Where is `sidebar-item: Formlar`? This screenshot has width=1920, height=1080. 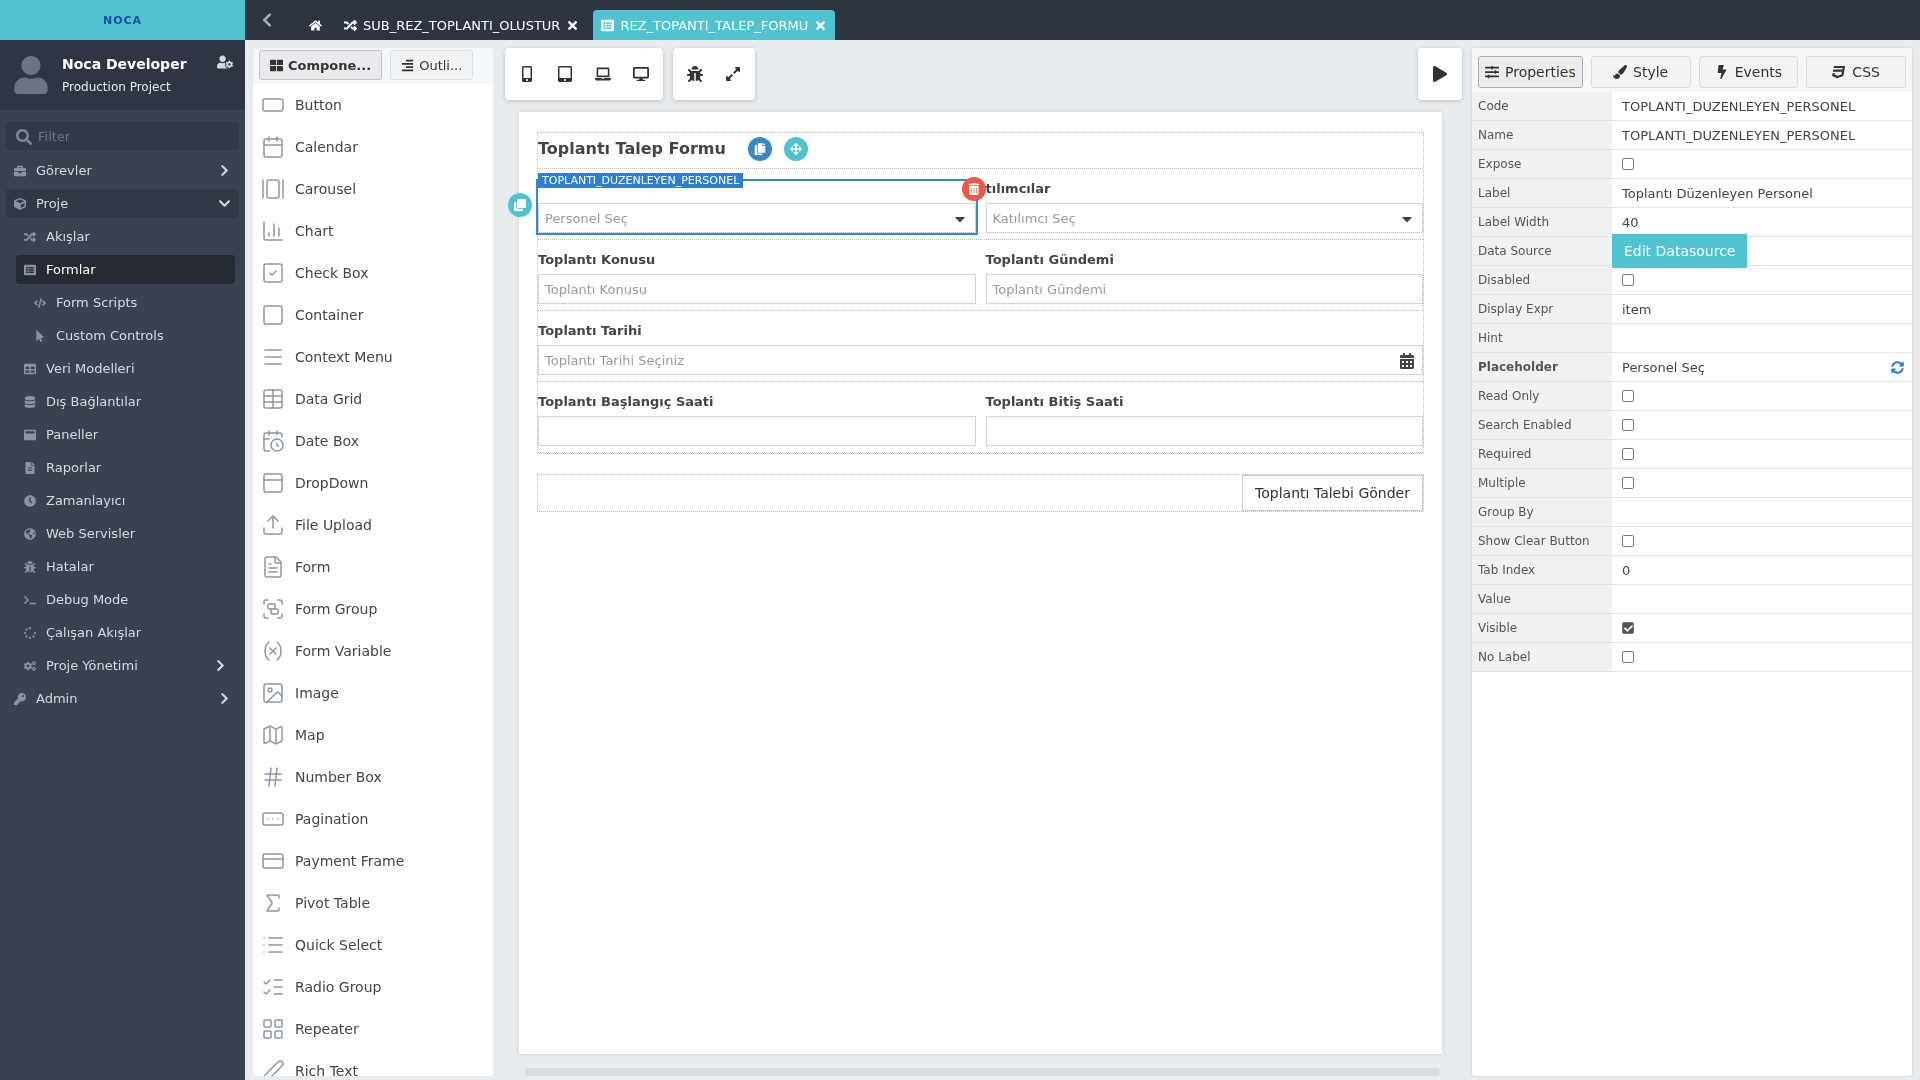
sidebar-item: Formlar is located at coordinates (125, 269).